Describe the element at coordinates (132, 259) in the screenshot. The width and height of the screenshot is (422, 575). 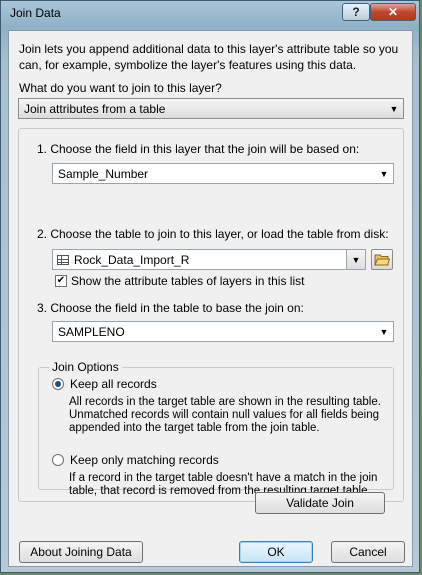
I see `join-table-value: Rock_Data_Import_R` at that location.